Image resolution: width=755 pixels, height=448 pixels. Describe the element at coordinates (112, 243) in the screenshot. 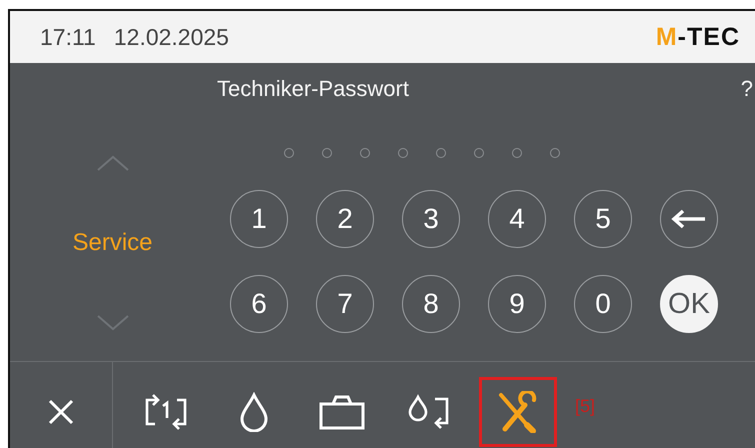

I see `menu-current: Service` at that location.